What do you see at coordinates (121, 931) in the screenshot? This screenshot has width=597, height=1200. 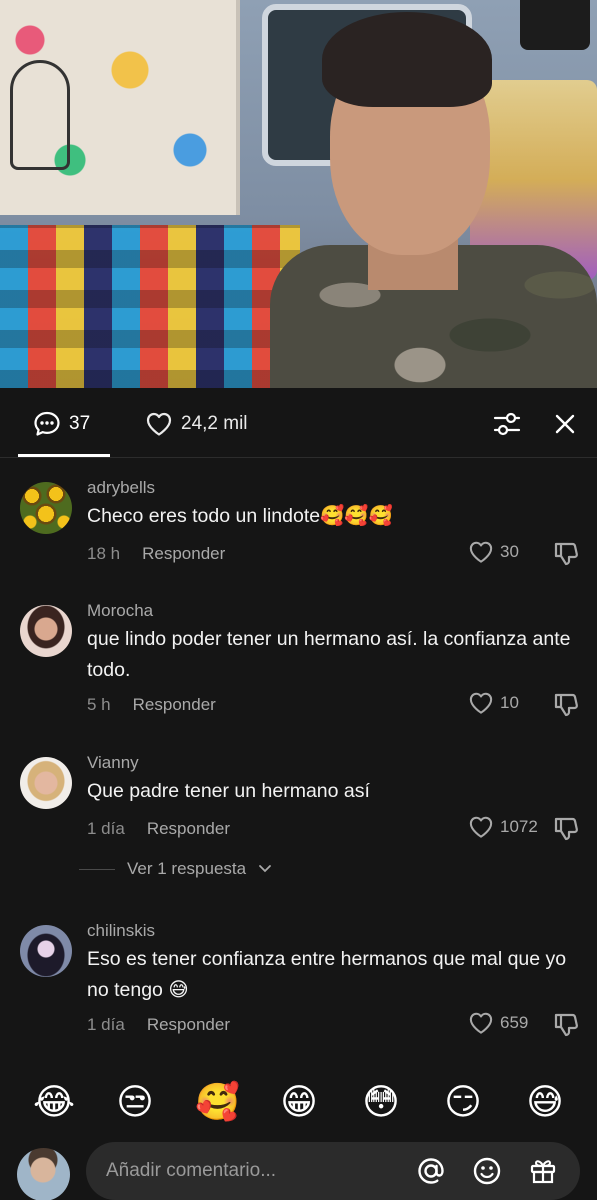 I see `comment-username: chilinskis` at bounding box center [121, 931].